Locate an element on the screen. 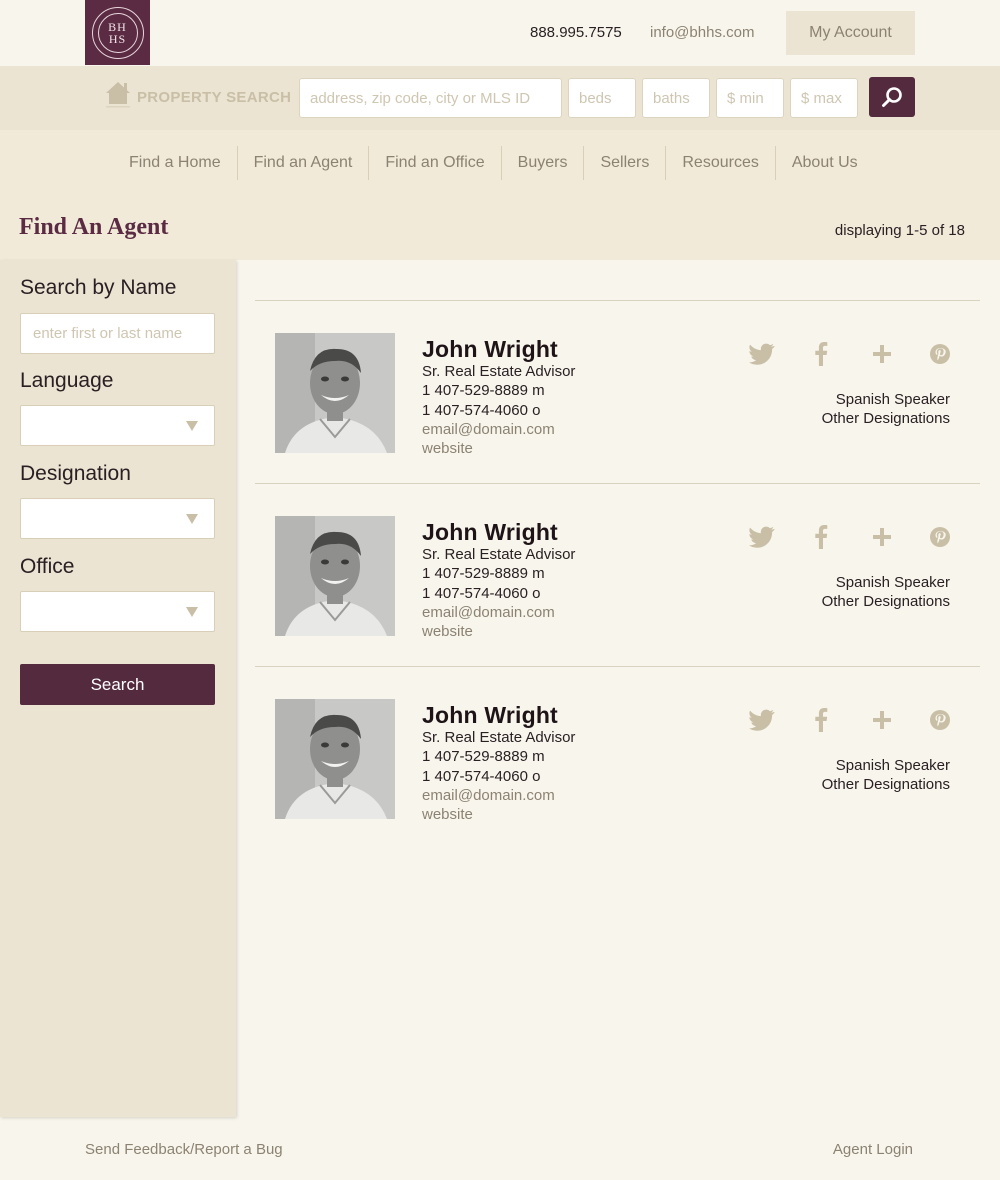 This screenshot has width=1000, height=1180. nav-sellers: Sellers is located at coordinates (625, 163).